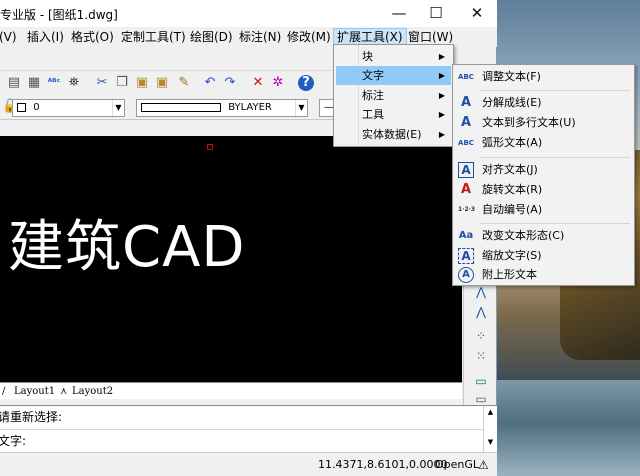 The height and width of the screenshot is (476, 640). Describe the element at coordinates (92, 37) in the screenshot. I see `menu-format: 格式(O)` at that location.